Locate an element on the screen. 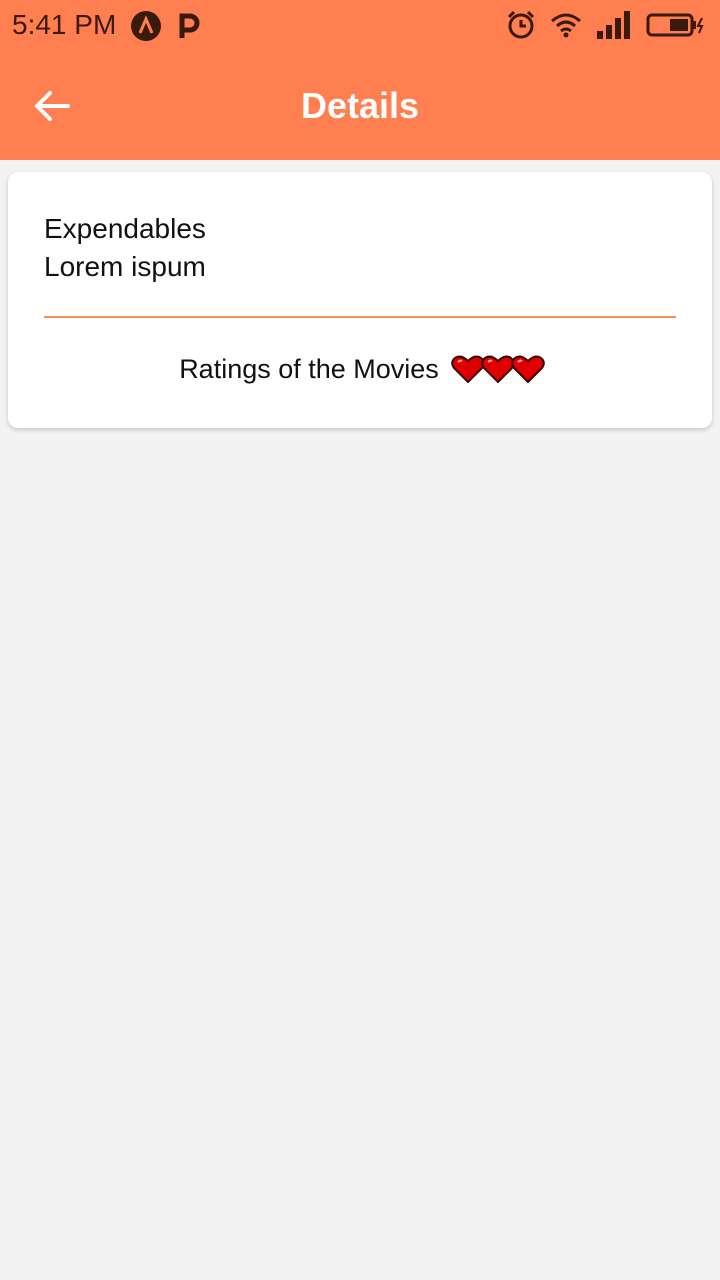  status-time: 5:41 PM is located at coordinates (64, 24).